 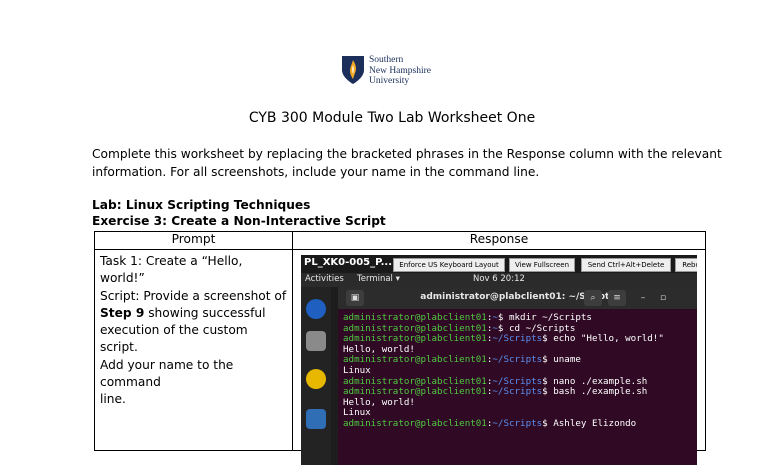 I want to click on dock, so click(x=316, y=376).